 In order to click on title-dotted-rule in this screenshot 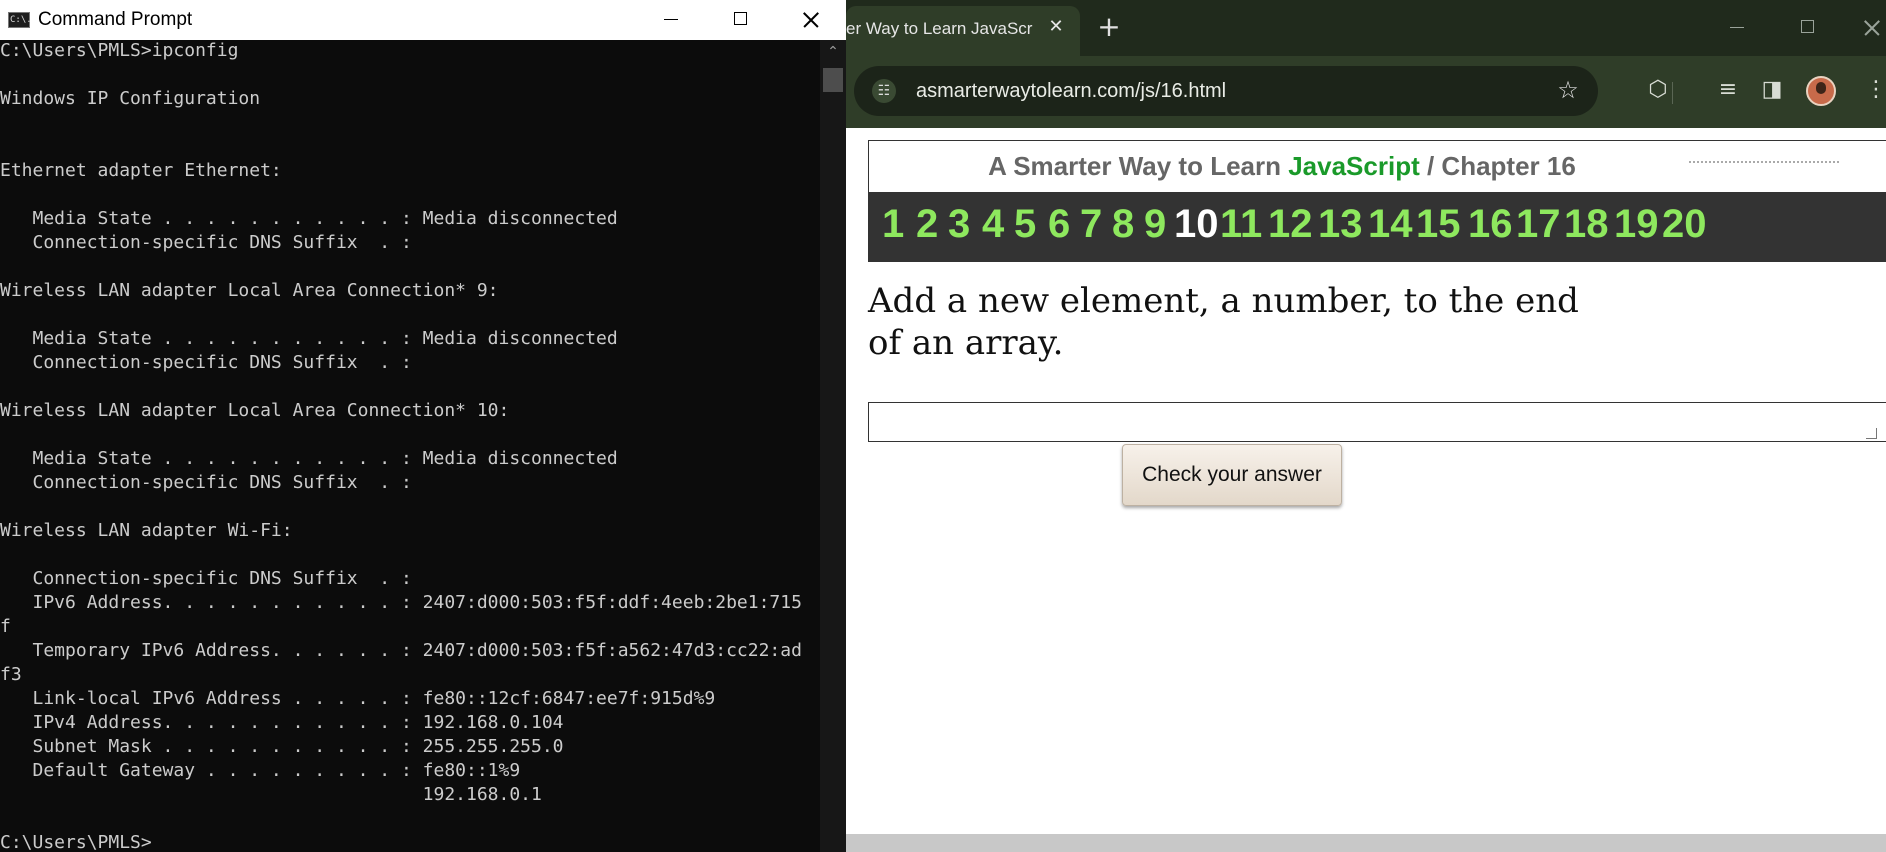, I will do `click(1764, 164)`.